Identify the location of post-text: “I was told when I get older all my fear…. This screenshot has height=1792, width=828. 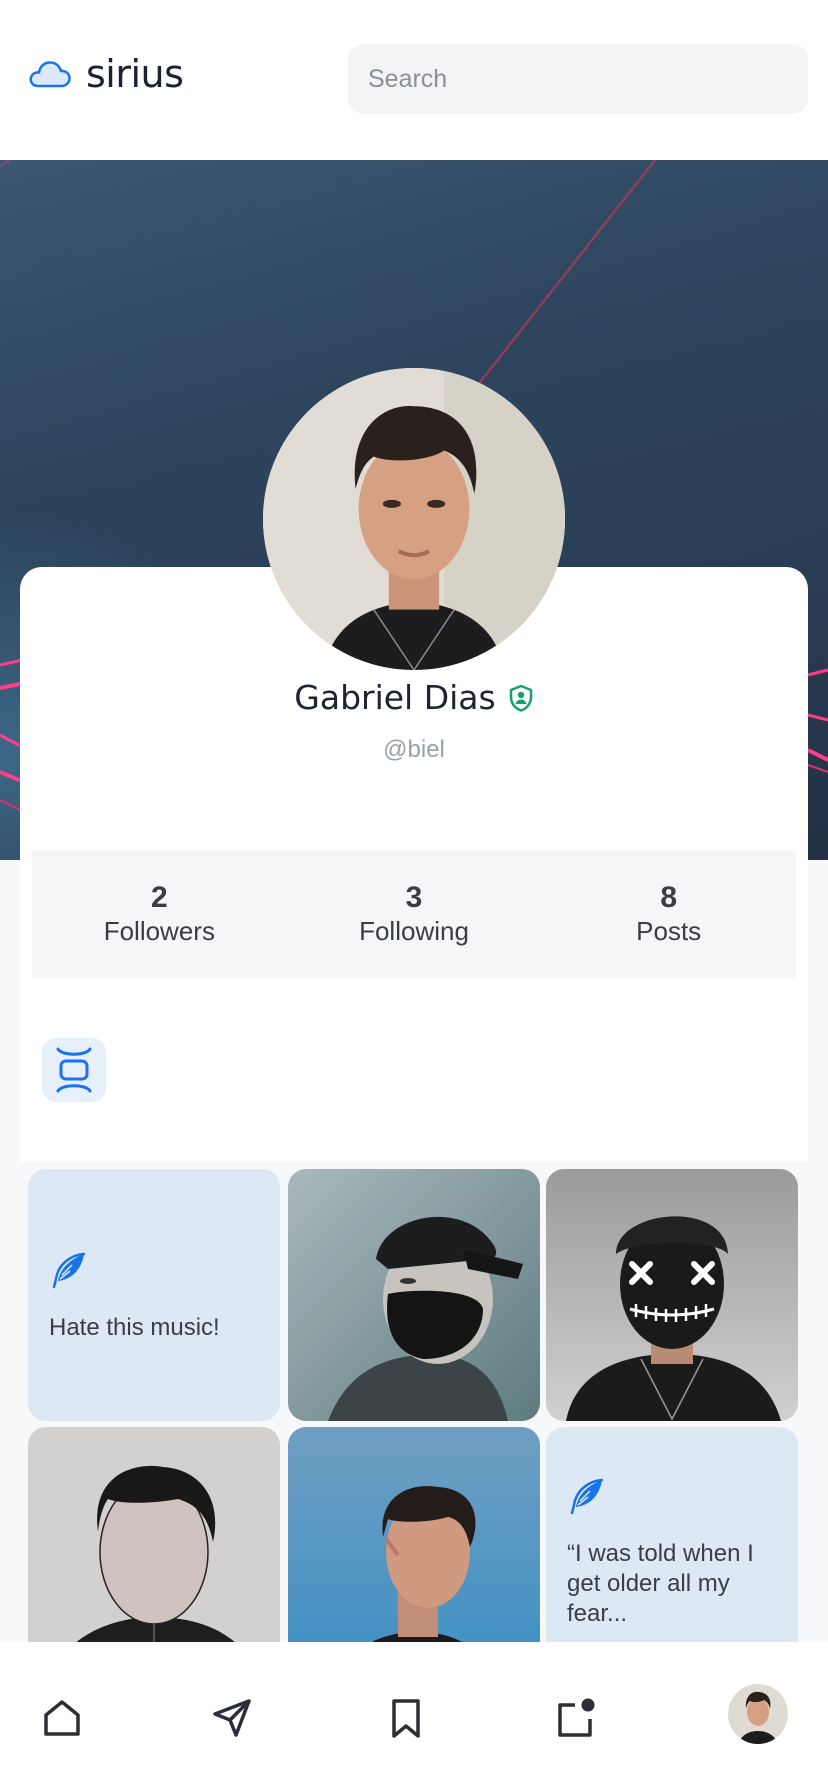
(660, 1583).